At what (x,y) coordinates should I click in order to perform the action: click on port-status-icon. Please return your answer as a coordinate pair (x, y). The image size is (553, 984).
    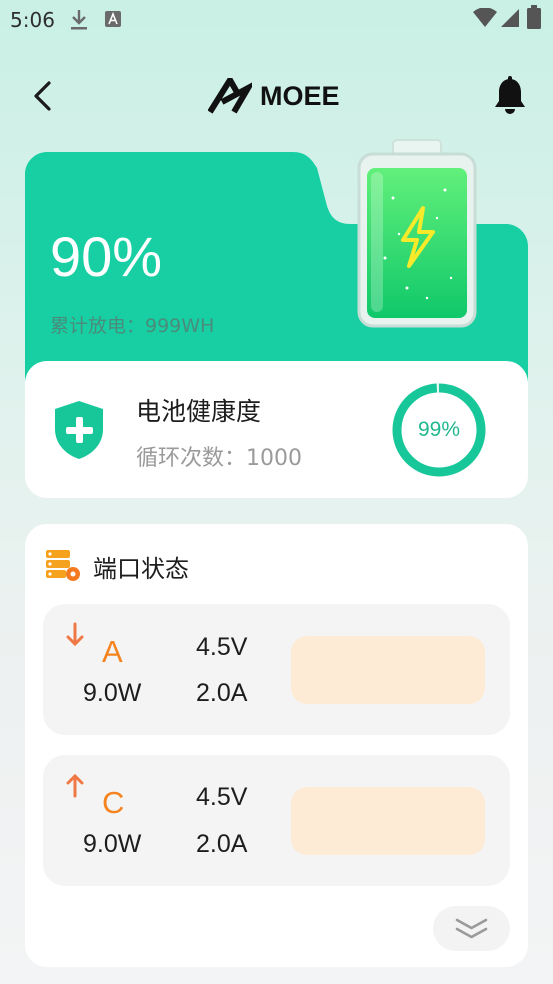
    Looking at the image, I should click on (63, 565).